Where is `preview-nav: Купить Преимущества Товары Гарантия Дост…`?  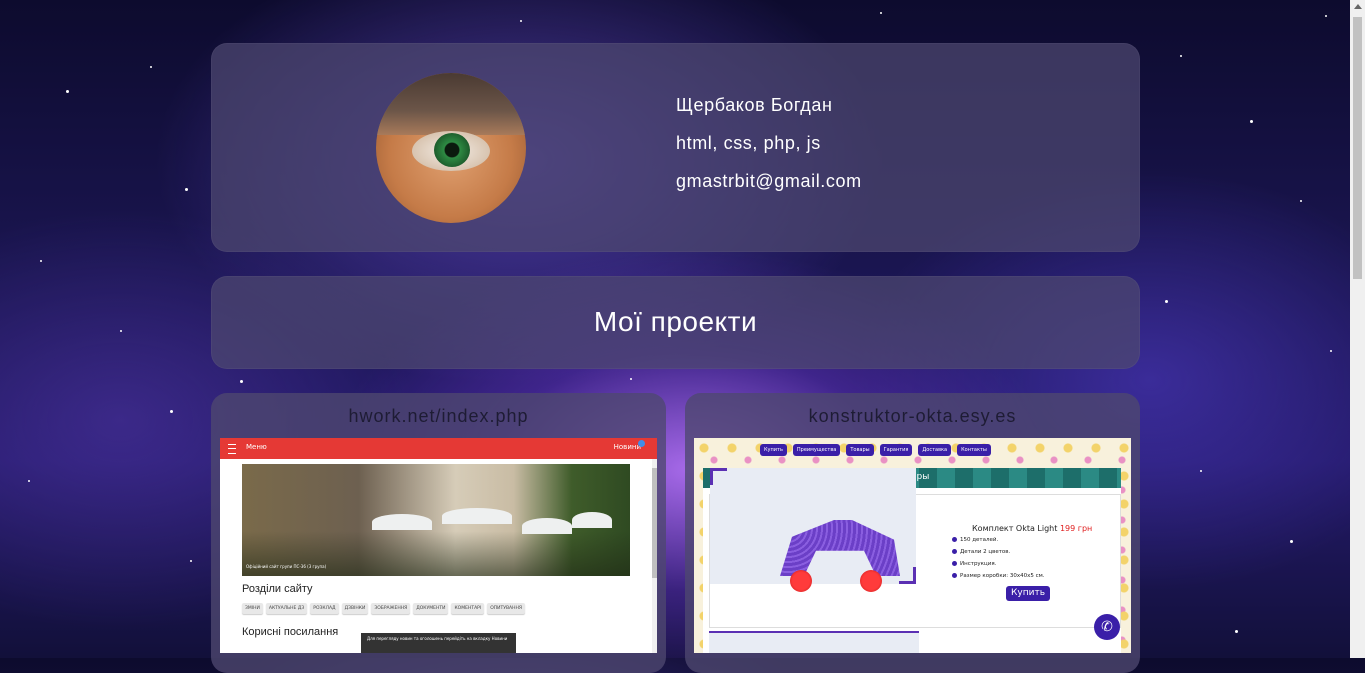
preview-nav: Купить Преимущества Товары Гарантия Дост… is located at coordinates (875, 450).